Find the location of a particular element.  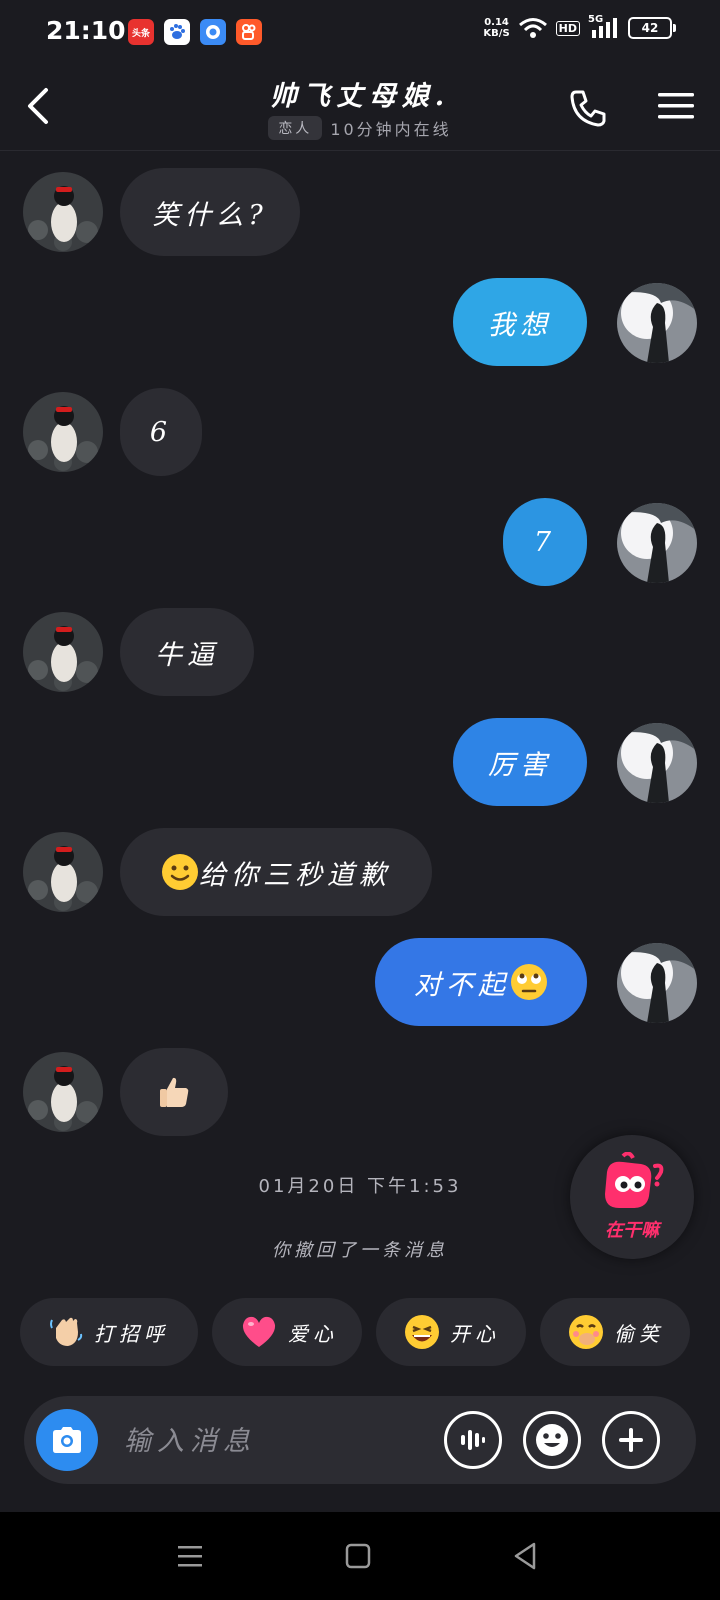

quick-reply-heart: 爱心 is located at coordinates (287, 1332).